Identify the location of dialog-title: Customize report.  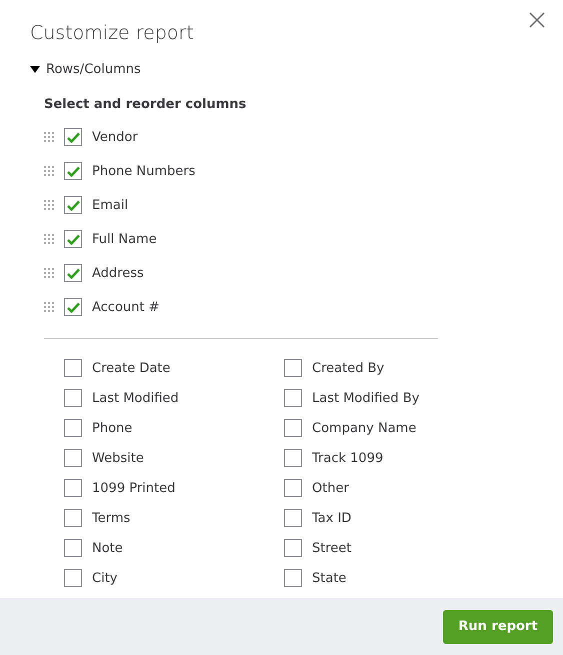
(112, 33).